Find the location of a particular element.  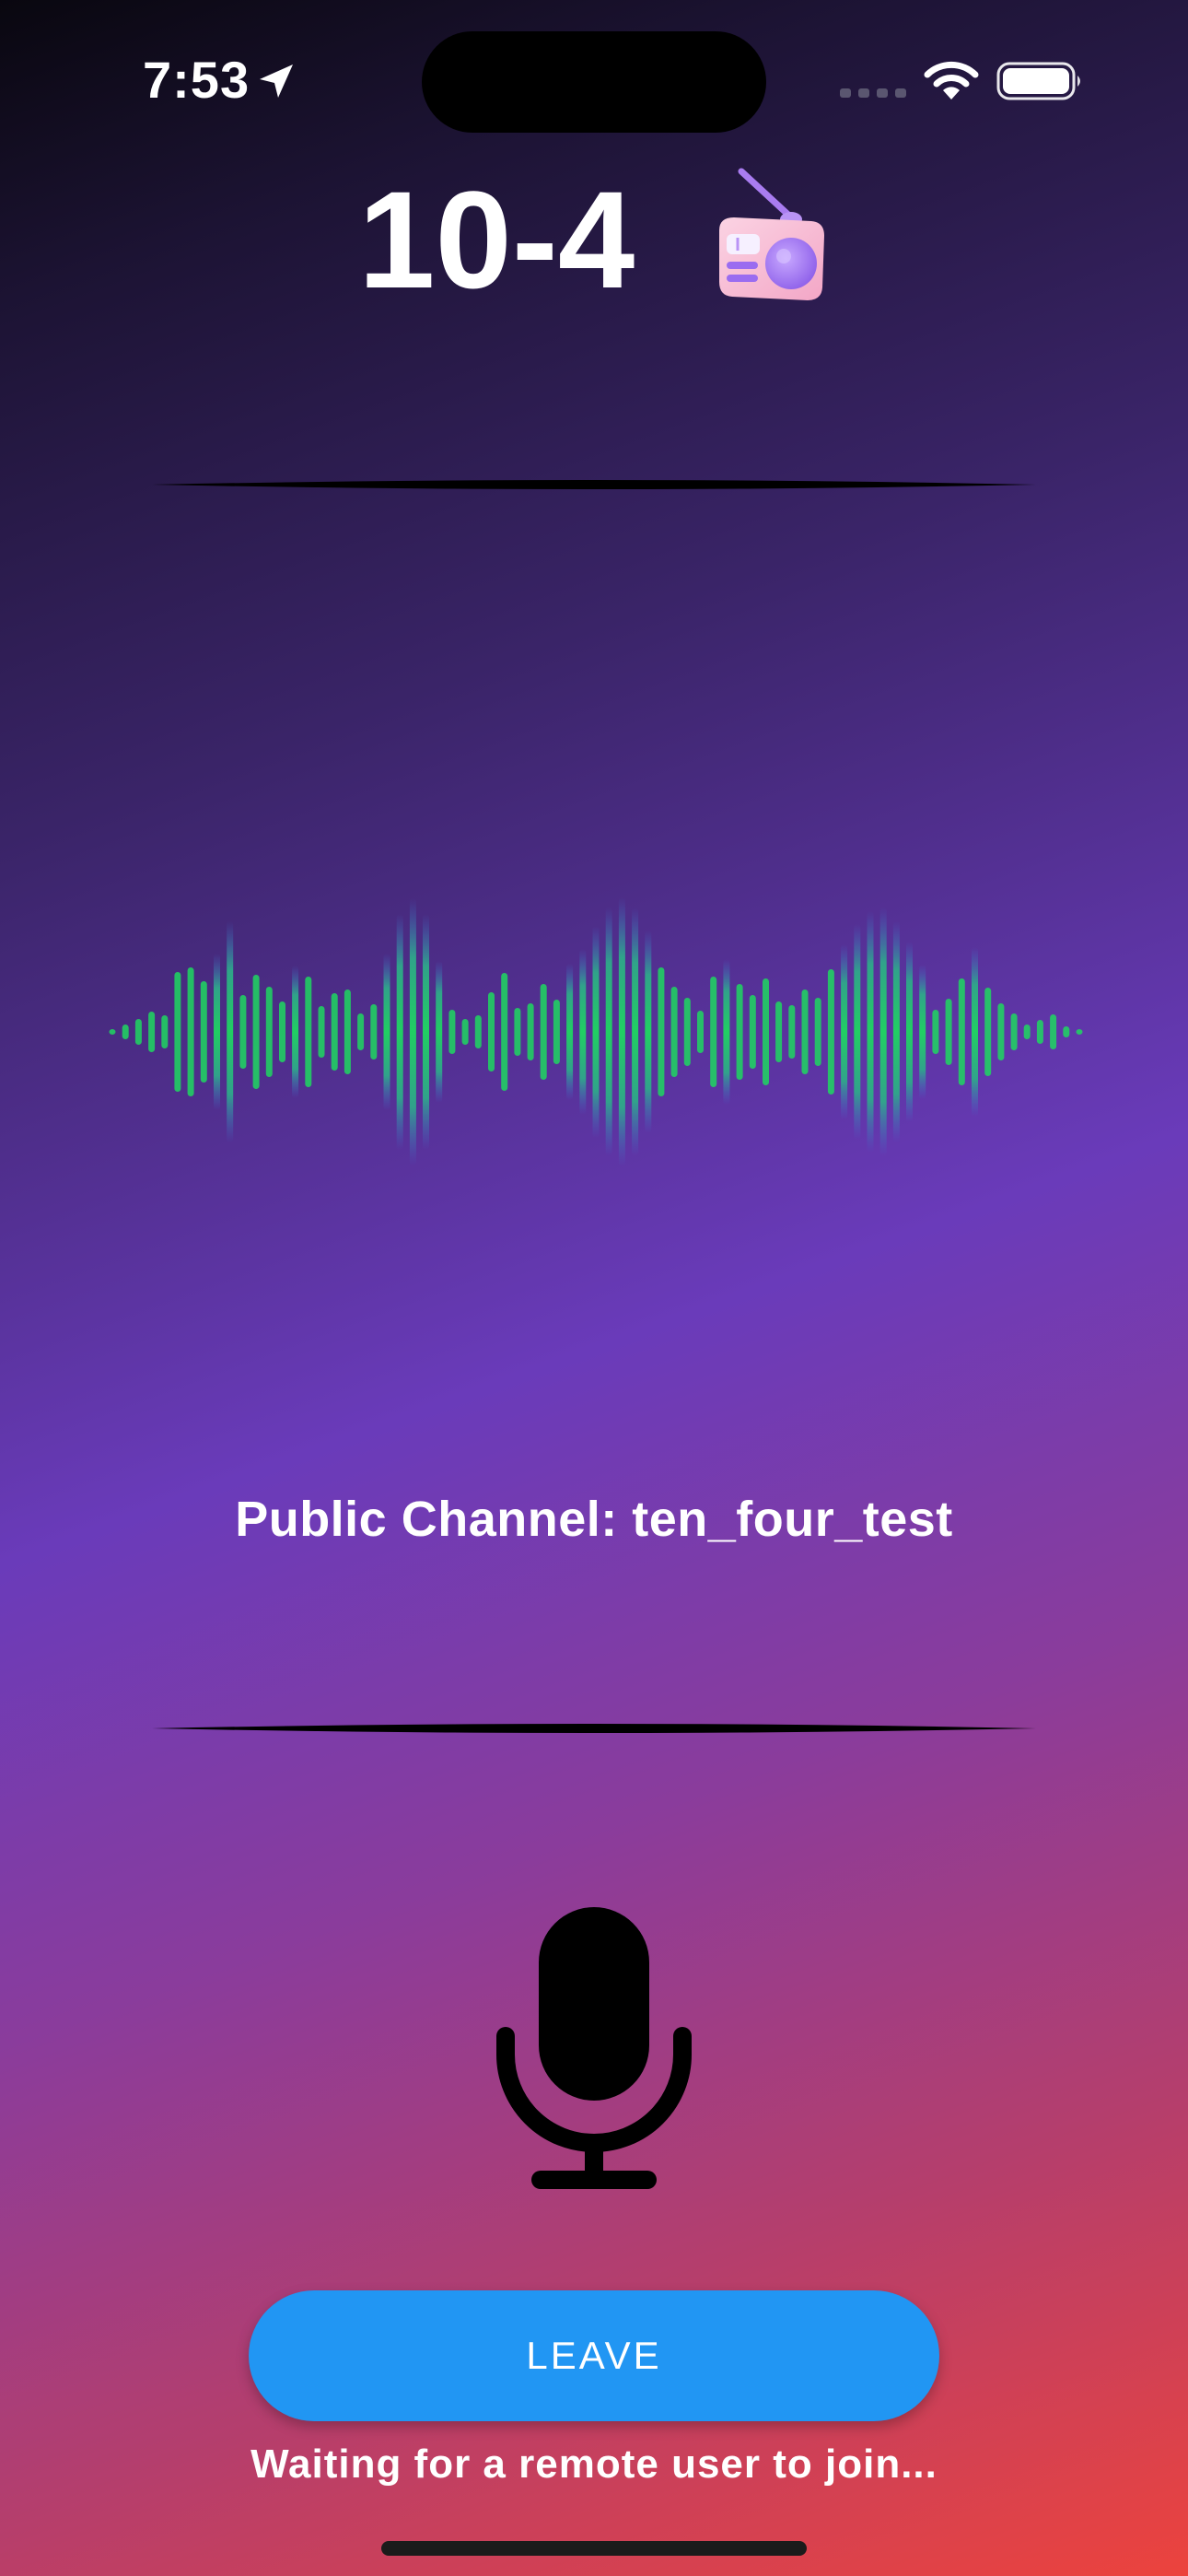

radio-icon is located at coordinates (771, 234).